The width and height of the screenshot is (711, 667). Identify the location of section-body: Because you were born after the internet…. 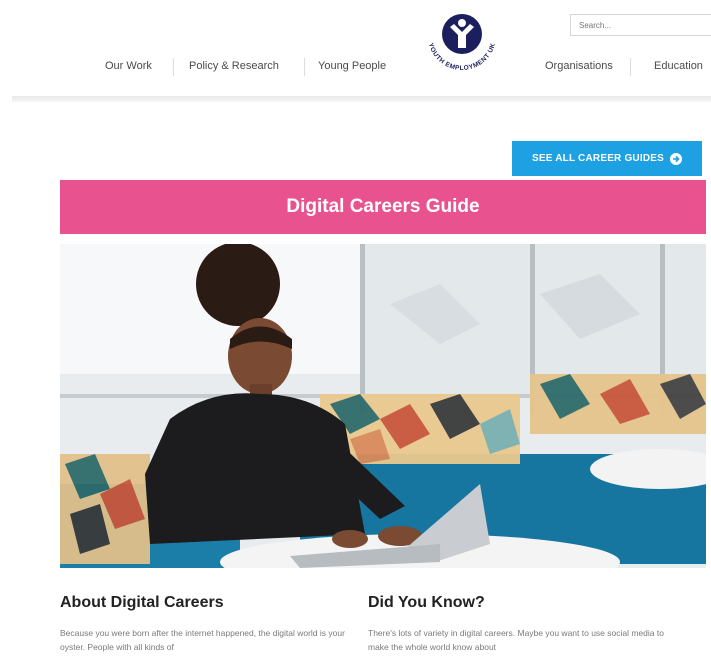
(202, 640).